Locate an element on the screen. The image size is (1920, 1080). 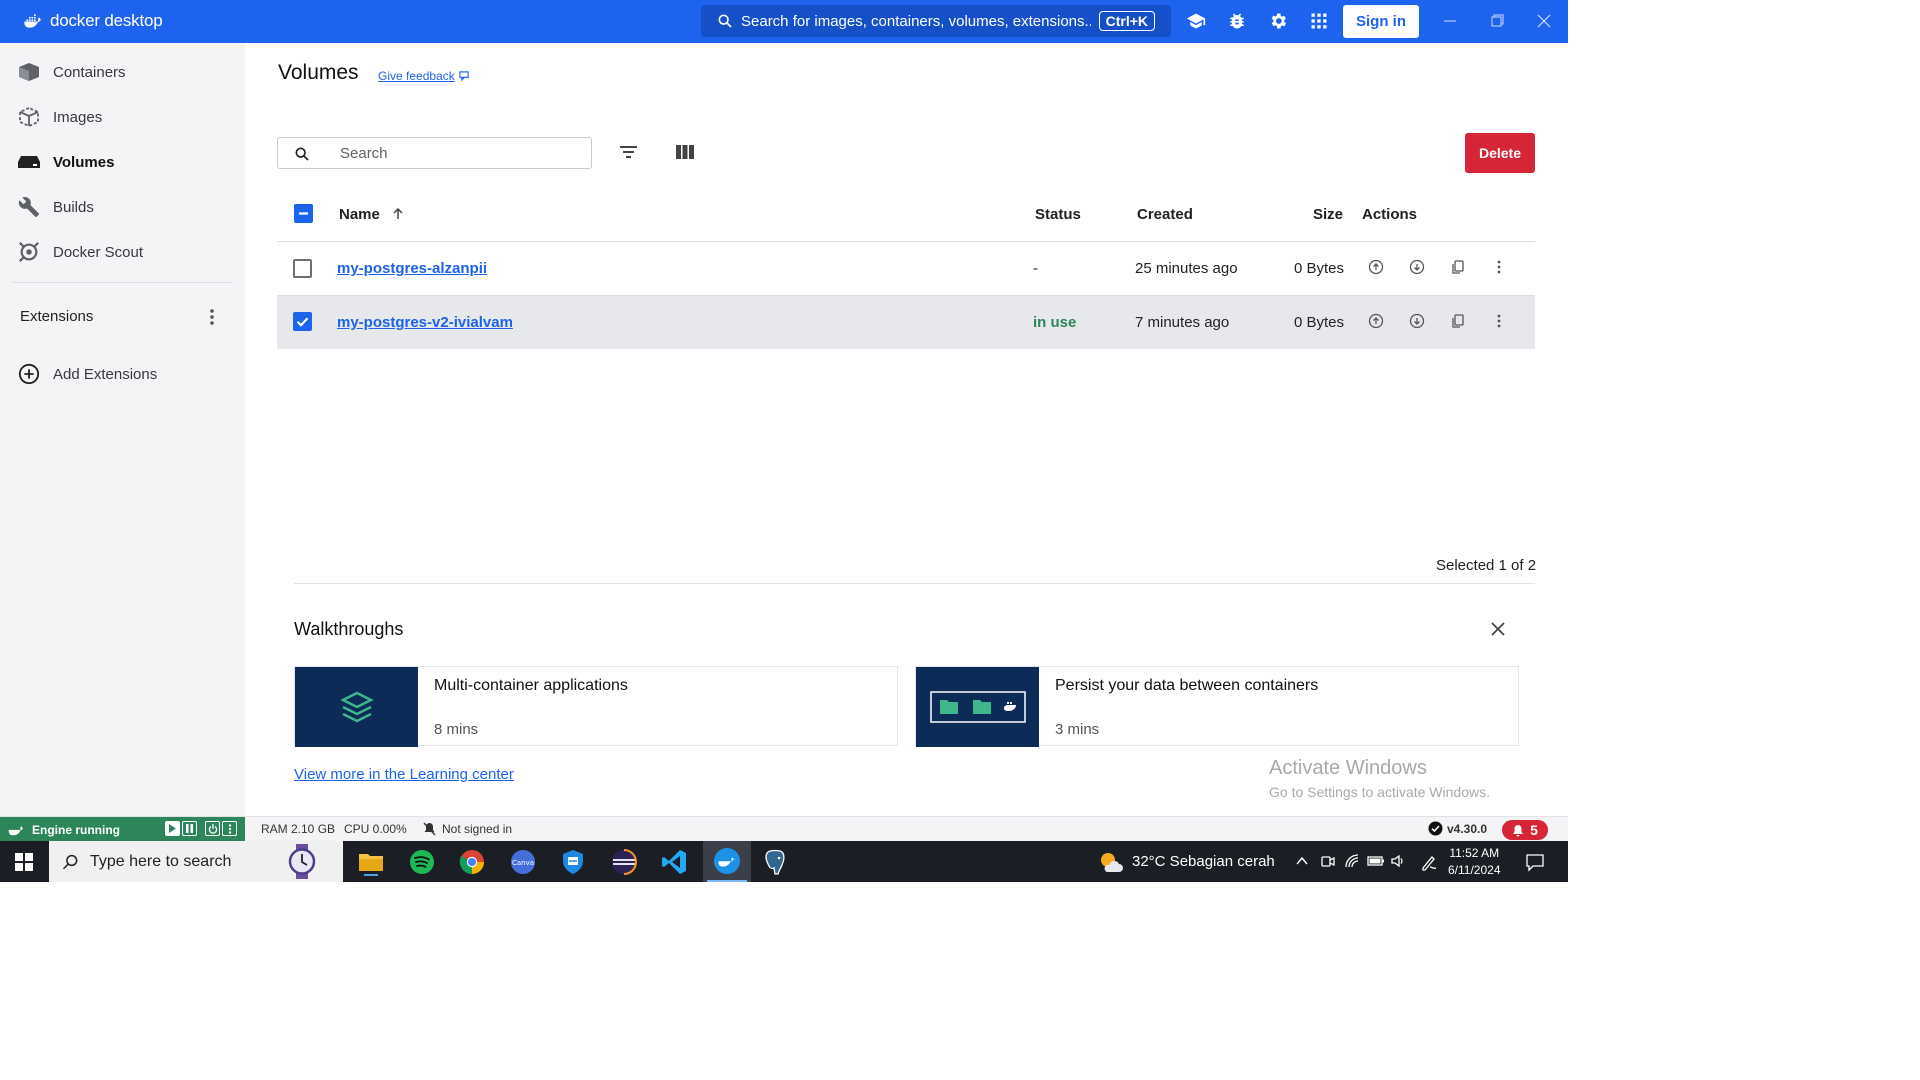
sidebar-item-containers: Containers is located at coordinates (71, 72).